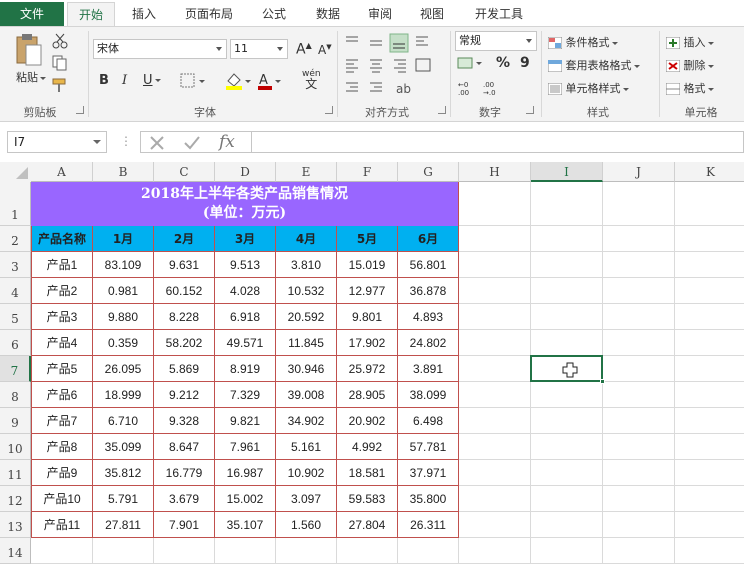  Describe the element at coordinates (123, 421) in the screenshot. I see `table-cell: 6.710` at that location.